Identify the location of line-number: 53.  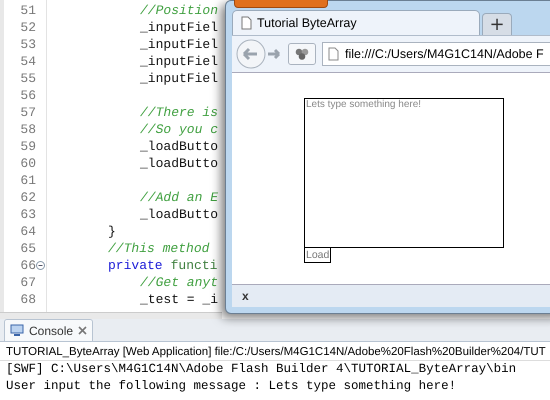
(27, 44).